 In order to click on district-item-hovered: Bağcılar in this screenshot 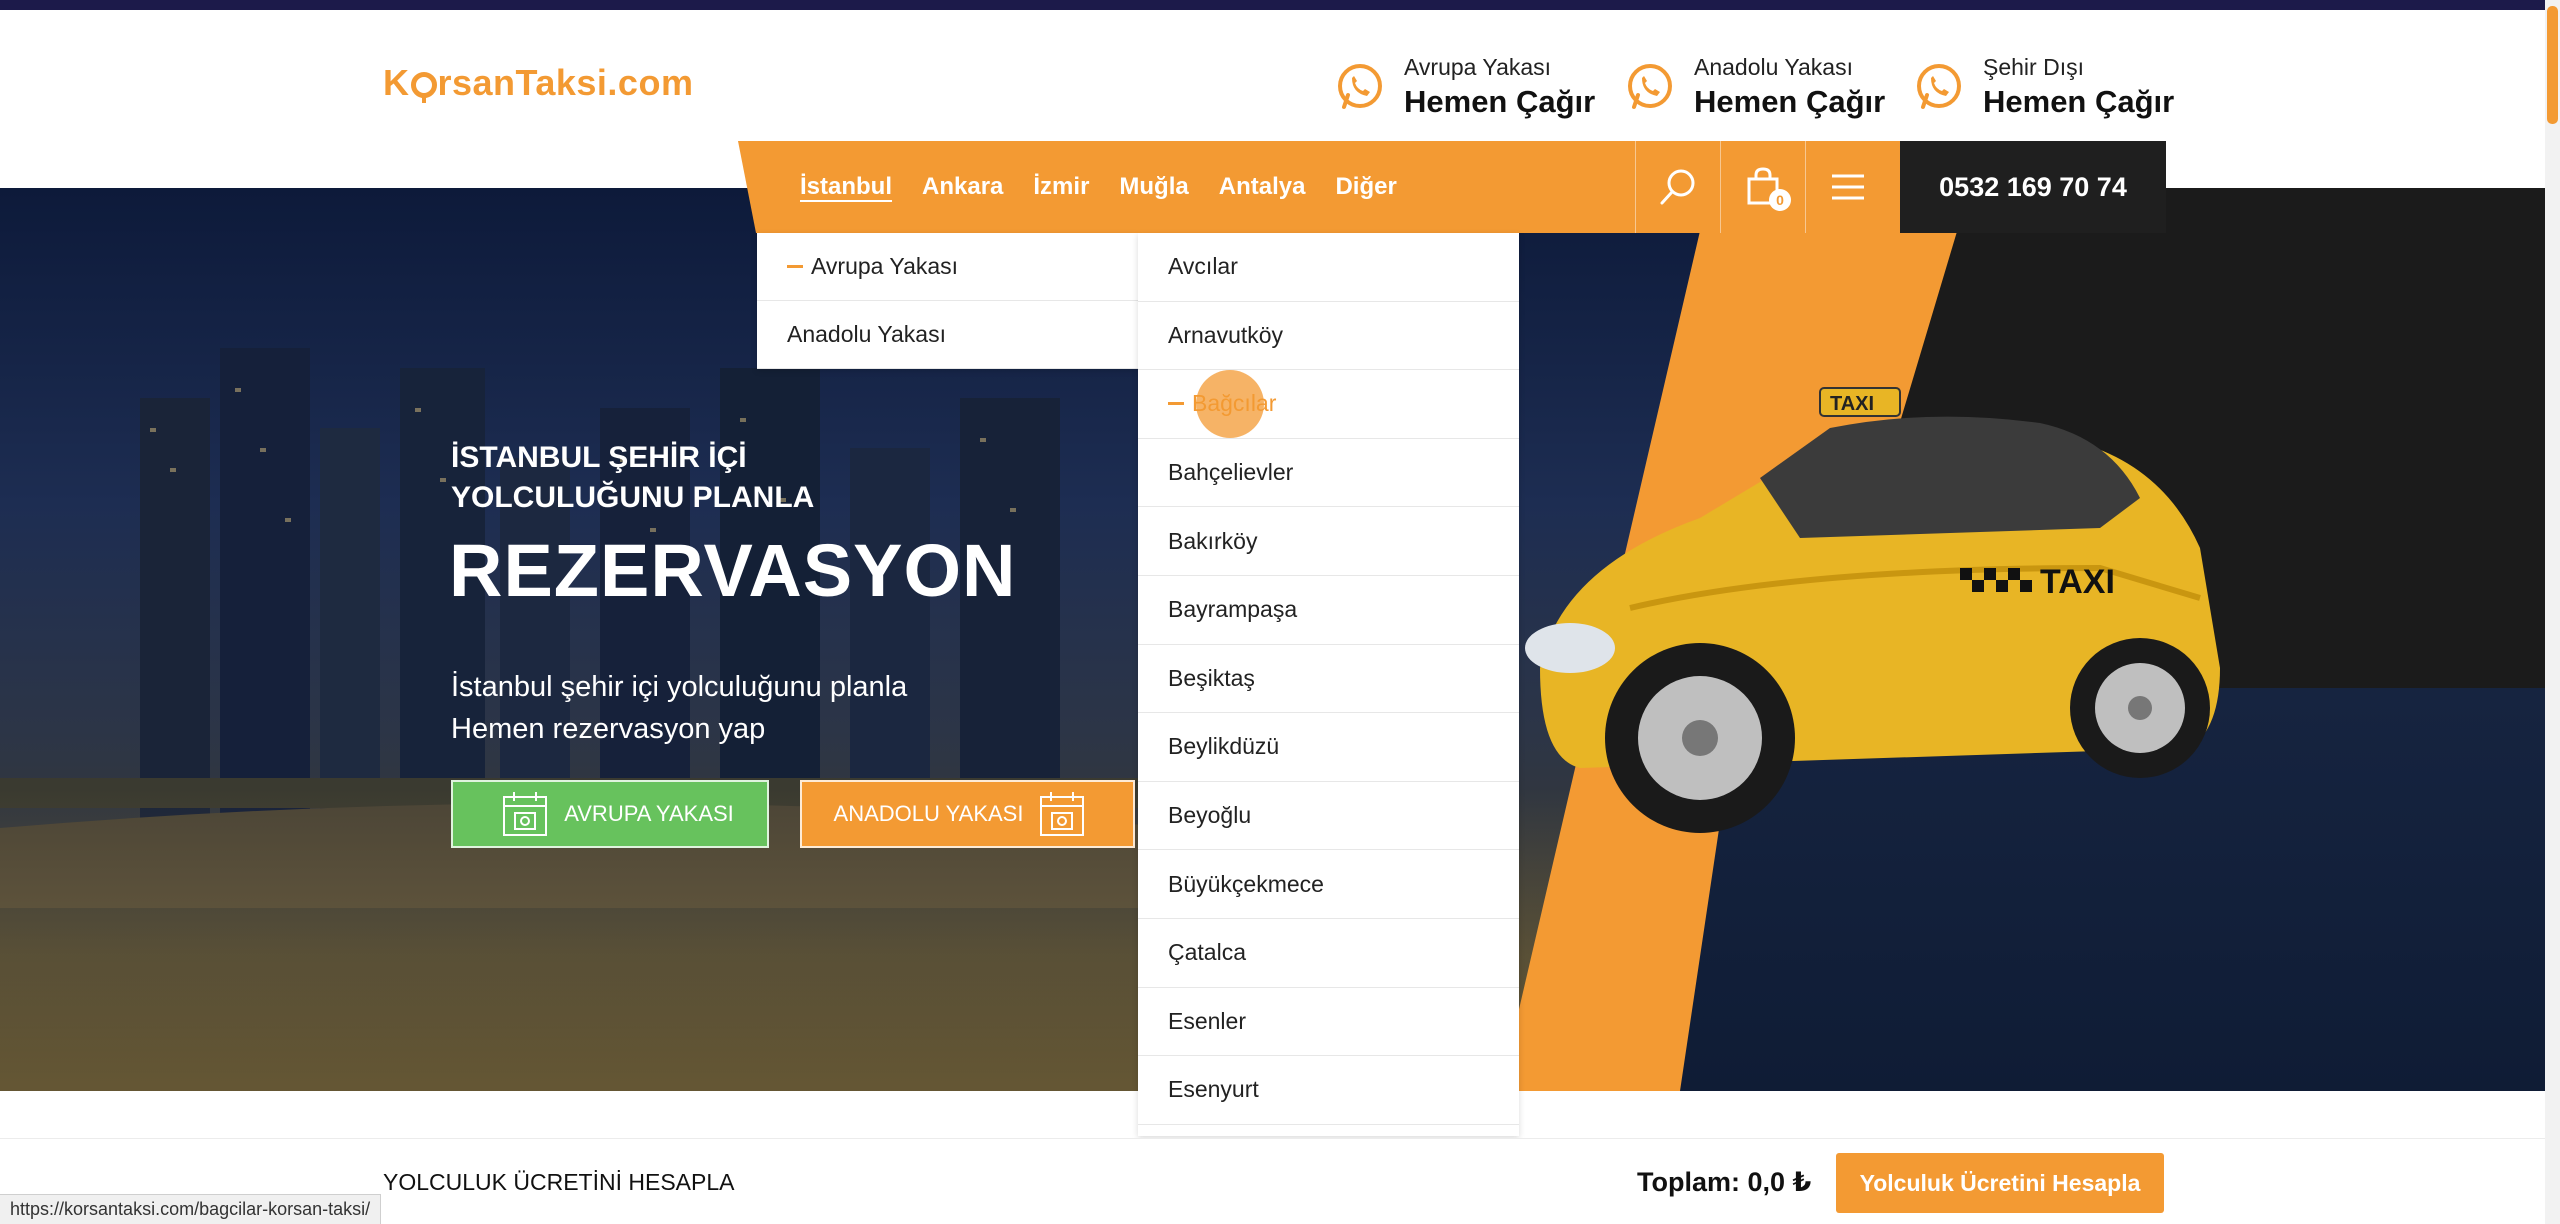, I will do `click(1328, 404)`.